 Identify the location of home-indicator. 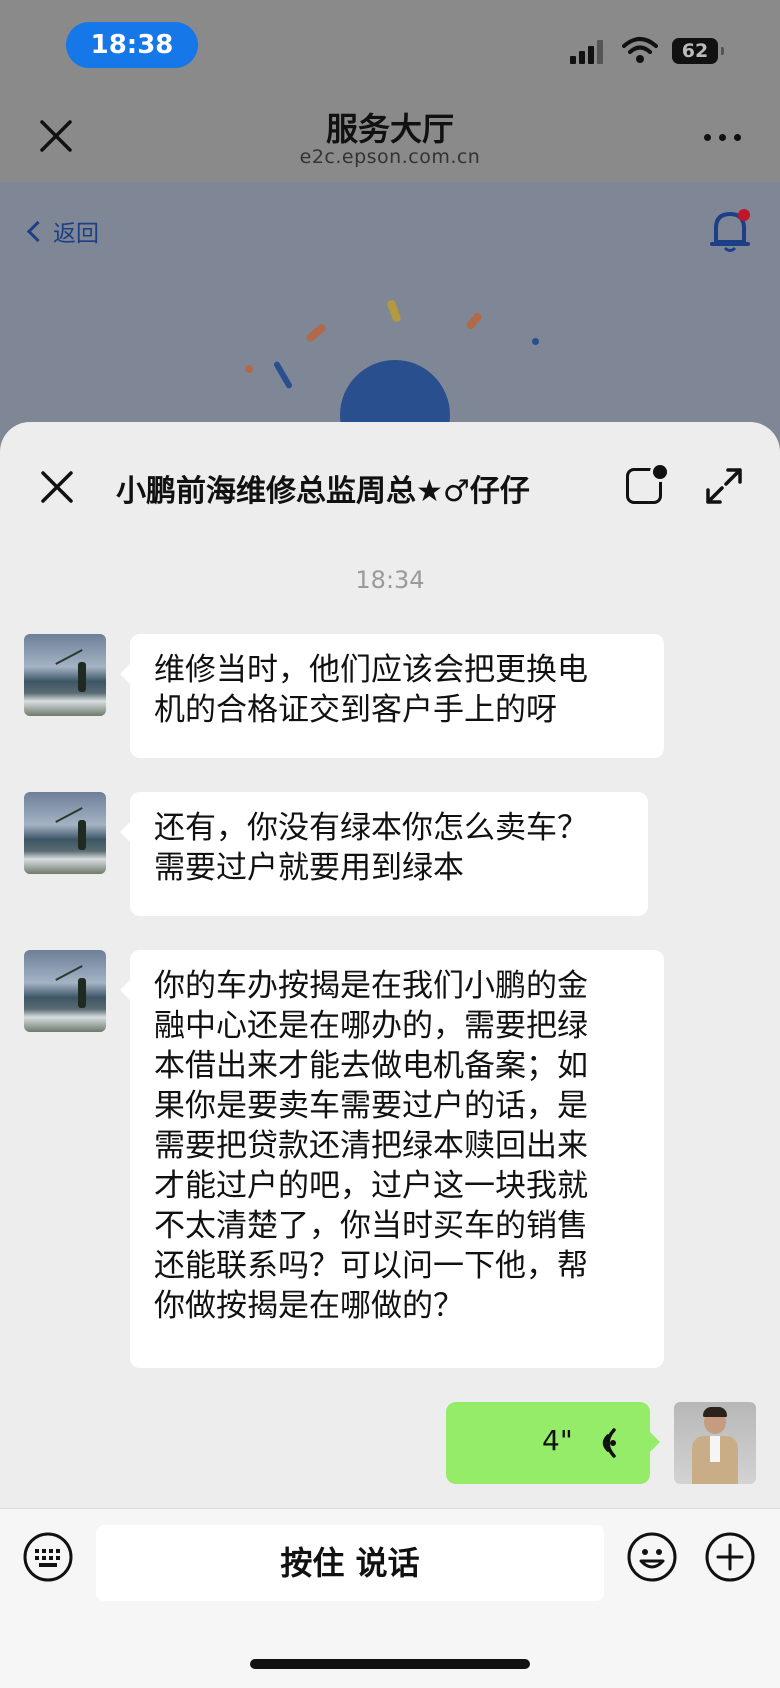
(390, 1664).